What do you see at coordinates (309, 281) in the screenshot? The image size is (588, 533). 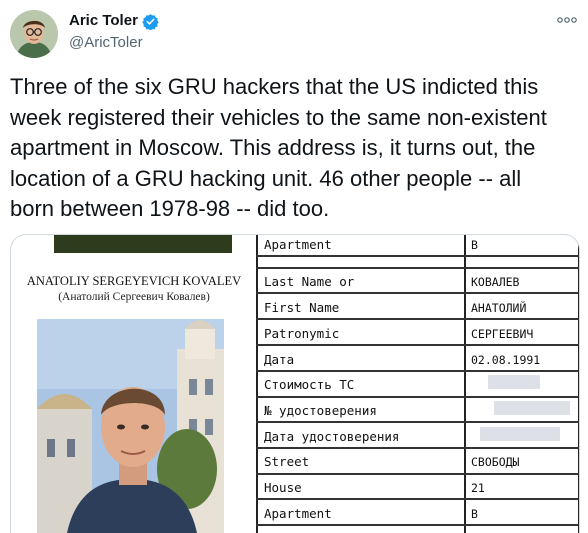 I see `row-label: Last Name or` at bounding box center [309, 281].